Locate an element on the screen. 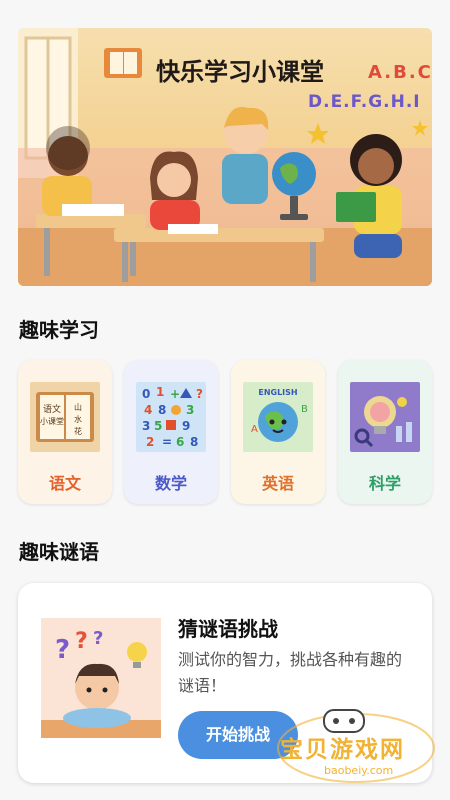 This screenshot has width=450, height=800. watermark-url: baobeiy.com is located at coordinates (359, 770).